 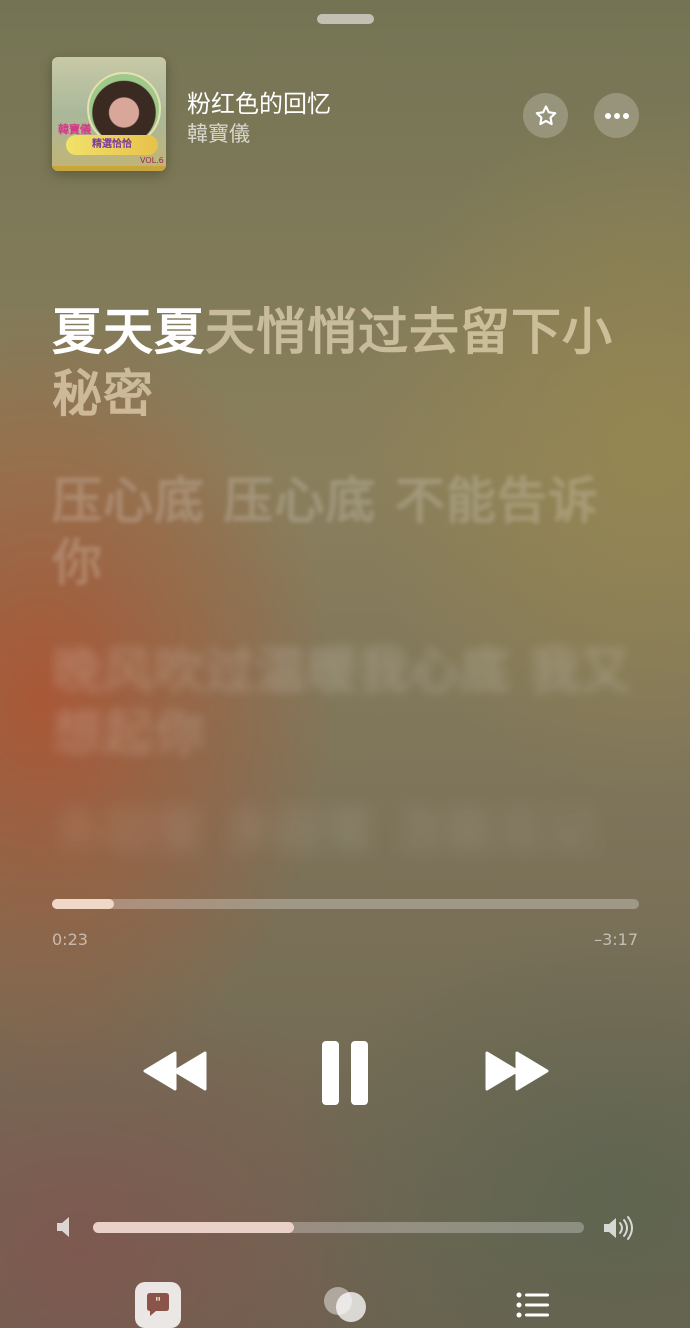 What do you see at coordinates (345, 904) in the screenshot?
I see `progress-slider` at bounding box center [345, 904].